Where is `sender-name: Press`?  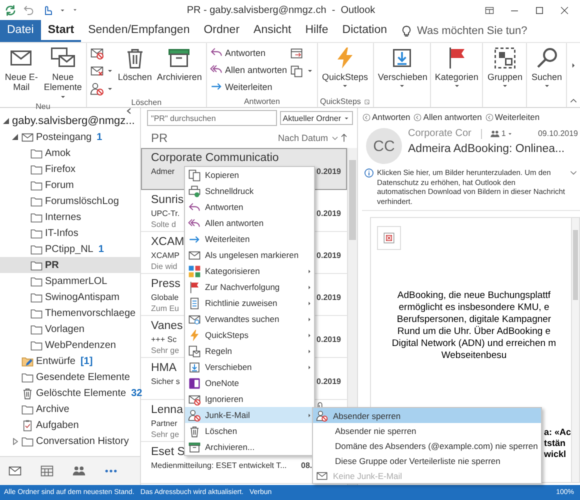 sender-name: Press is located at coordinates (165, 284).